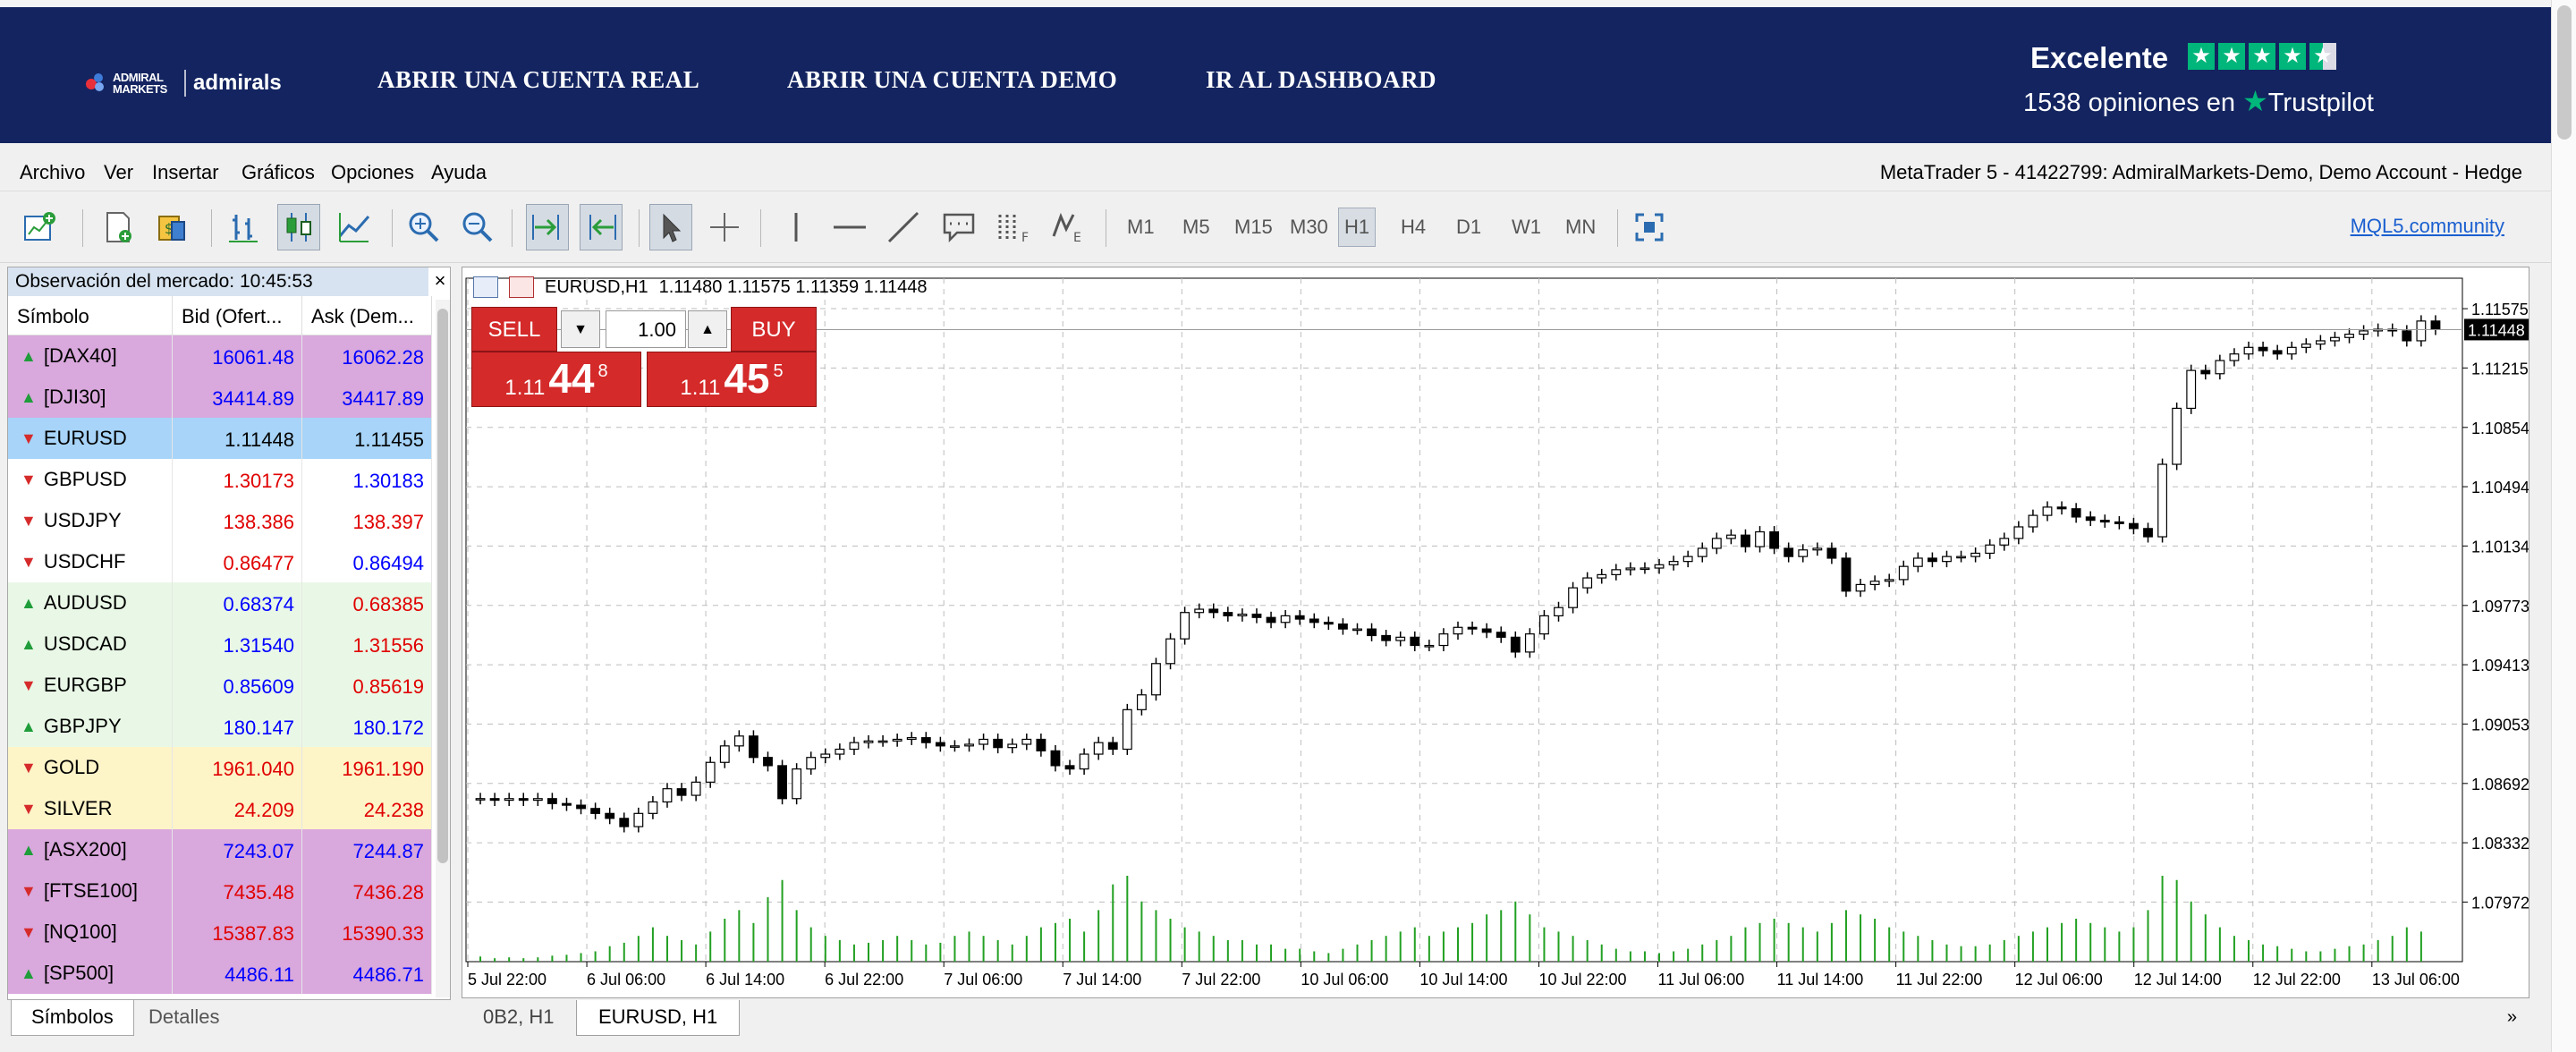  What do you see at coordinates (707, 329) in the screenshot?
I see `volume-up-button: ▲` at bounding box center [707, 329].